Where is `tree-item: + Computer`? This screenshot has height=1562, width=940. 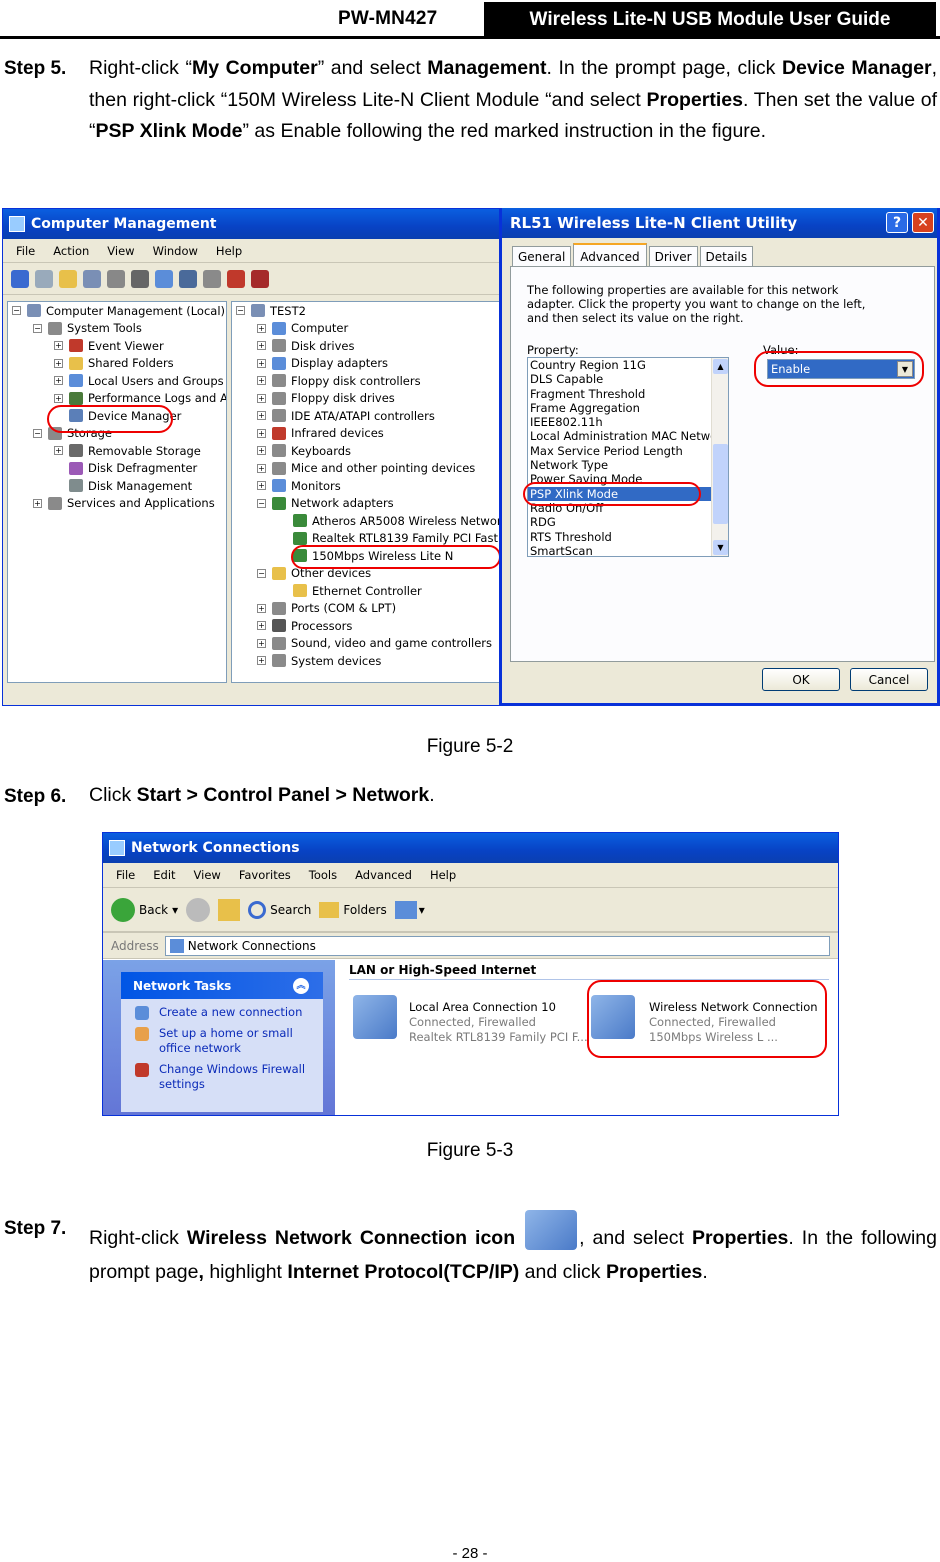 tree-item: + Computer is located at coordinates (366, 329).